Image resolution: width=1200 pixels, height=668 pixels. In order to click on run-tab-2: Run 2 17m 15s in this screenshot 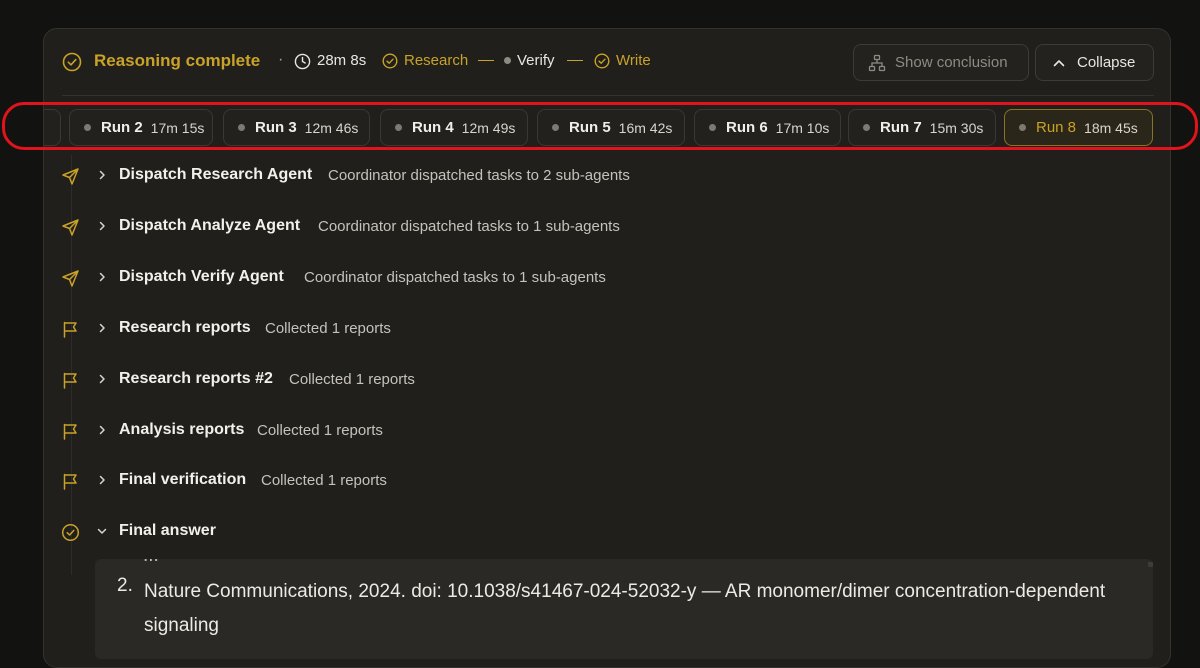, I will do `click(141, 127)`.